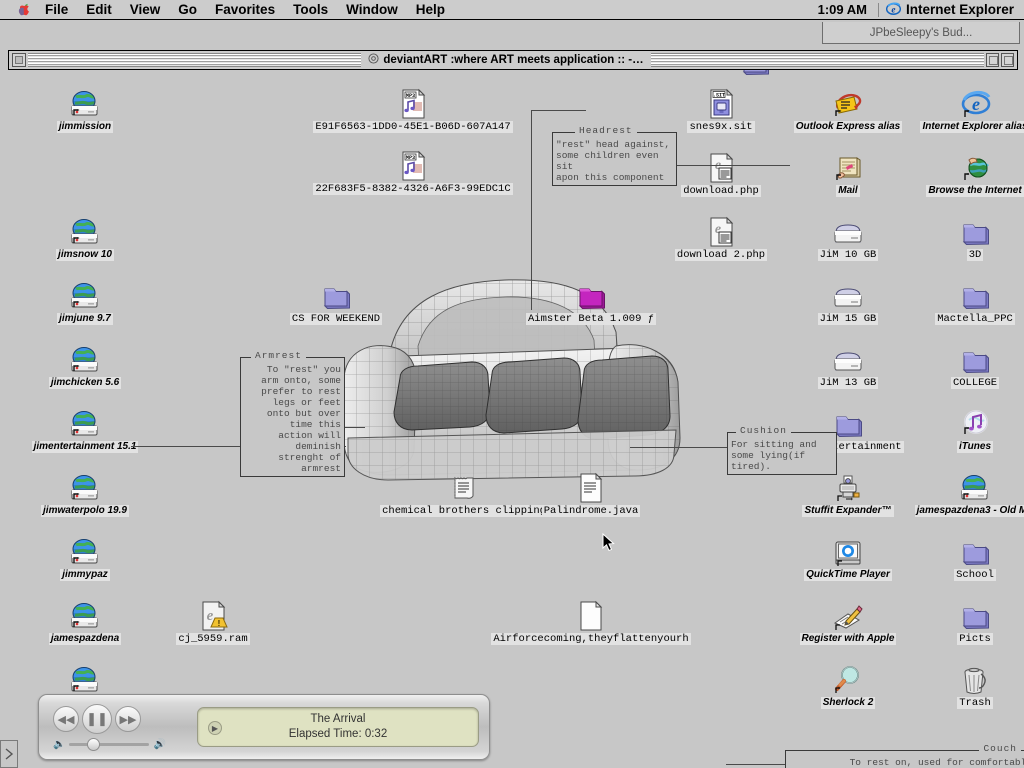 The width and height of the screenshot is (1024, 768). I want to click on window-zoom-button, so click(992, 60).